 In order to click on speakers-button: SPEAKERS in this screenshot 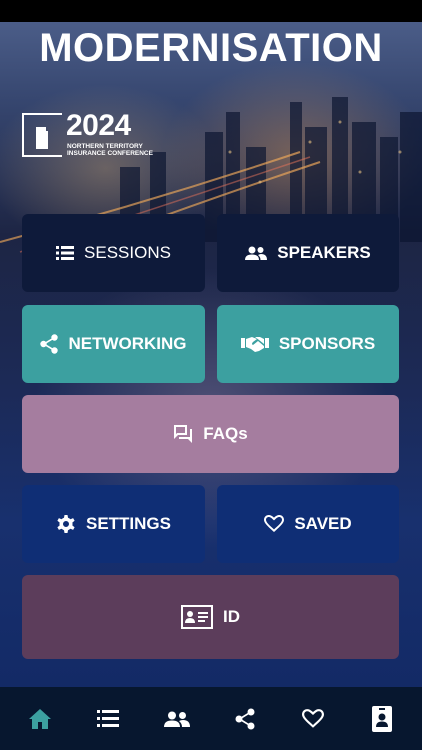, I will do `click(308, 253)`.